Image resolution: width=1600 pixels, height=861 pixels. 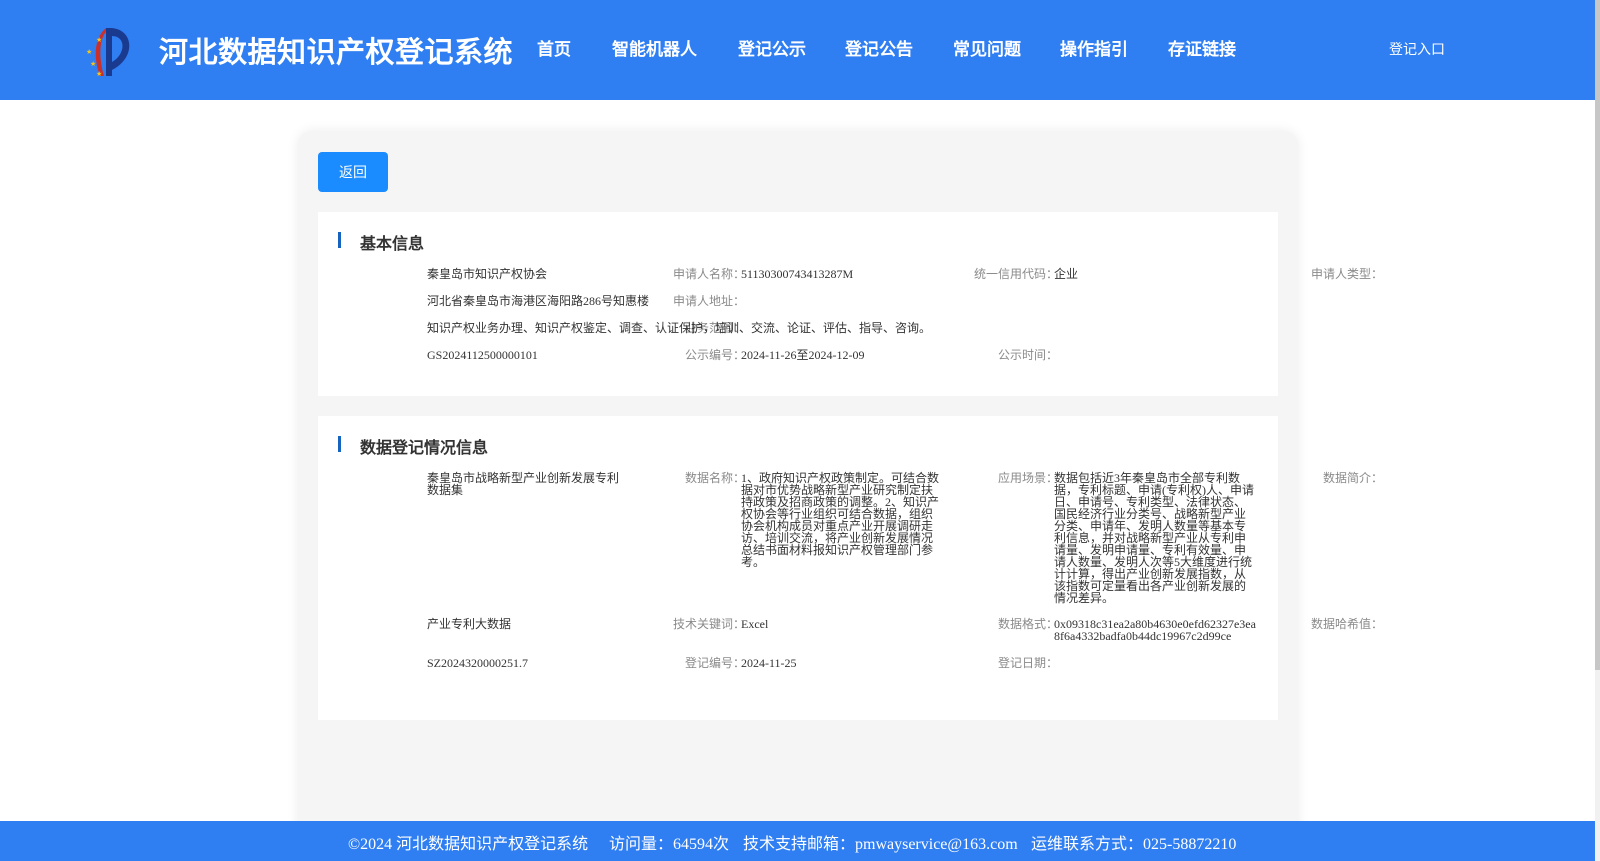 I want to click on data-name-value: 秦皇岛市战略新型产业创新发展专利数据集, so click(x=523, y=484).